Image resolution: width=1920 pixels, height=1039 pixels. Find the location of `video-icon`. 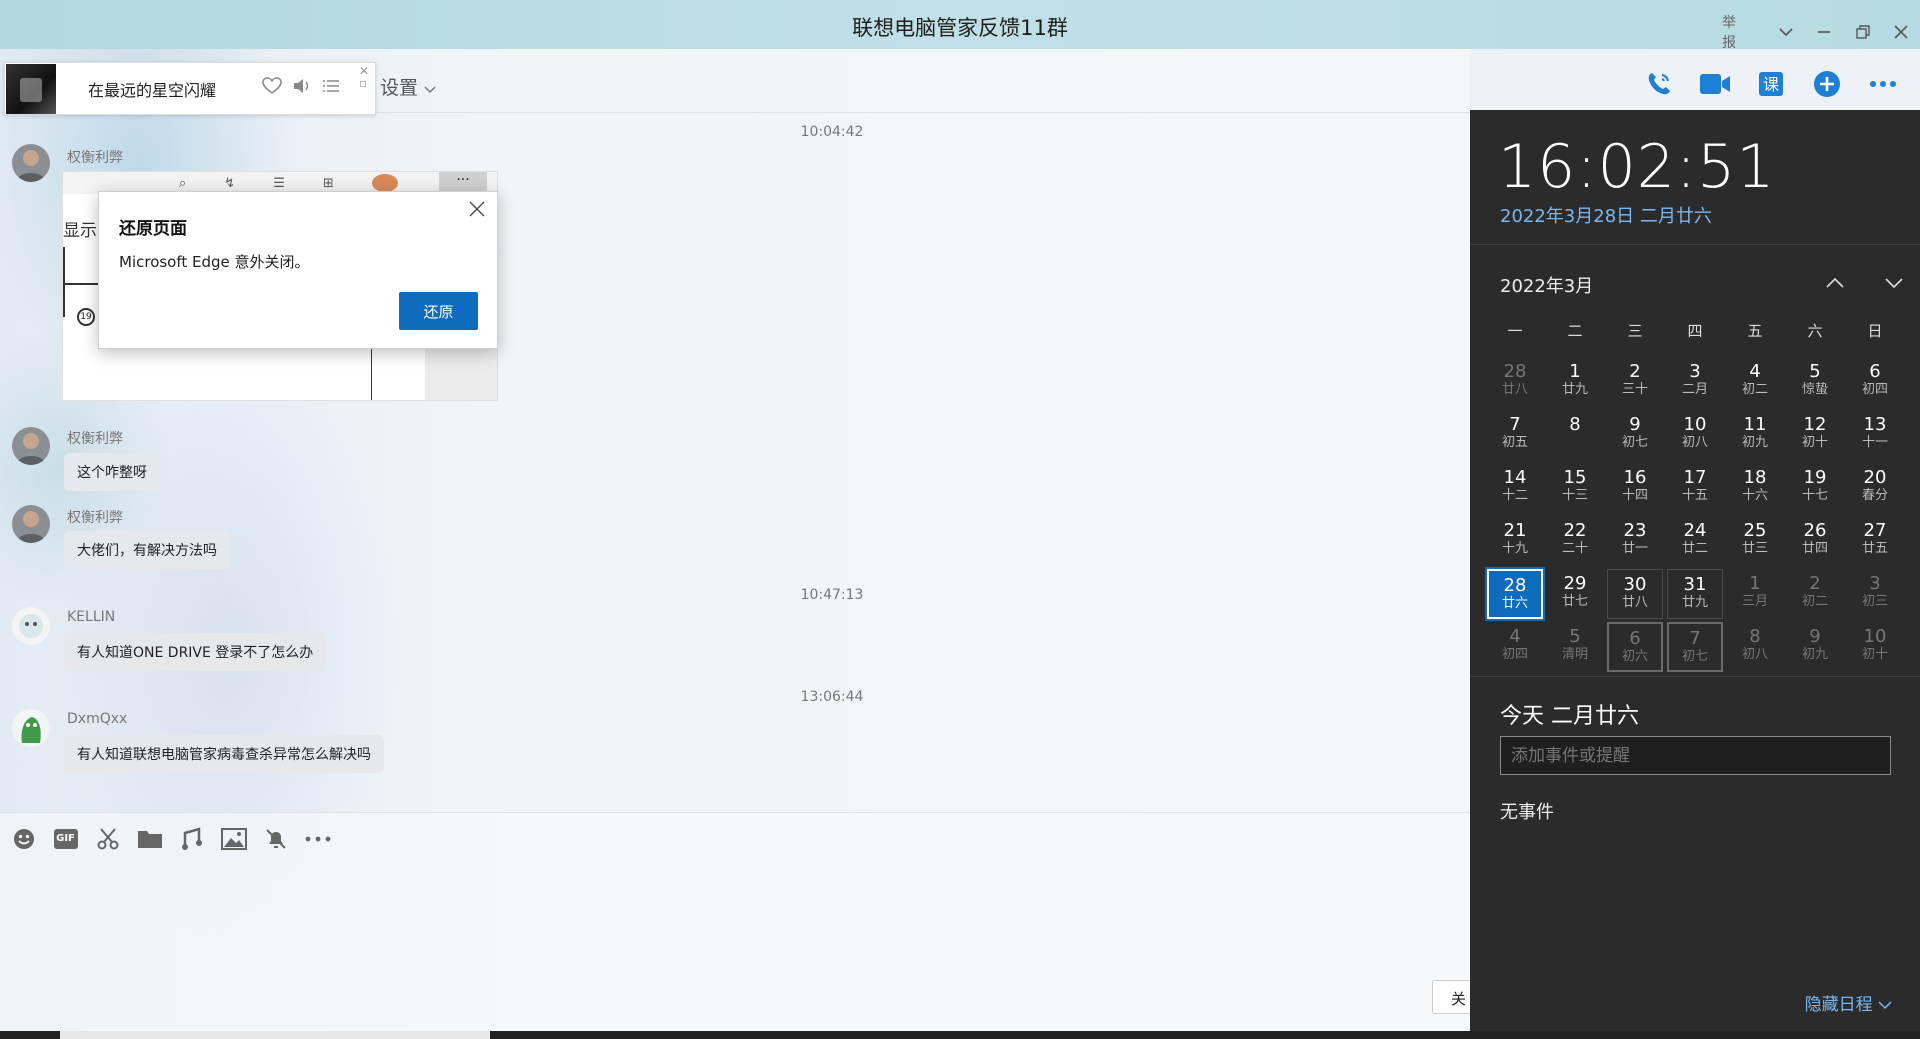

video-icon is located at coordinates (1715, 84).